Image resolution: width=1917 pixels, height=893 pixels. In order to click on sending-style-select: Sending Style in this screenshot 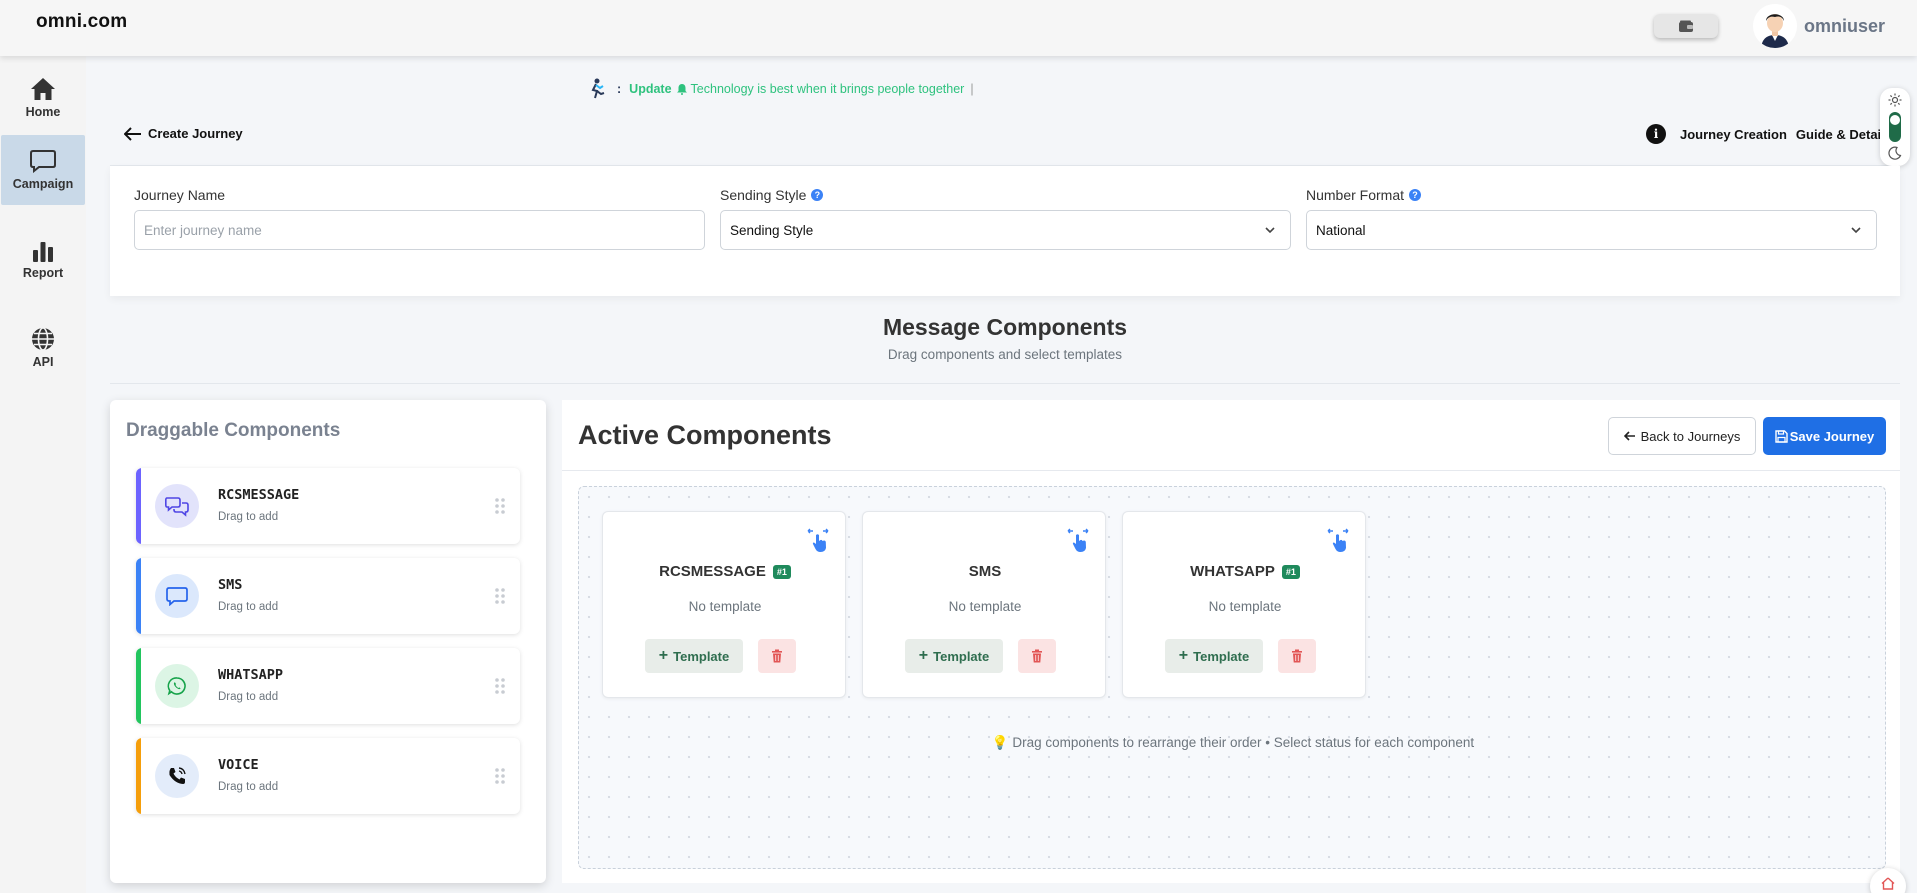, I will do `click(1005, 230)`.